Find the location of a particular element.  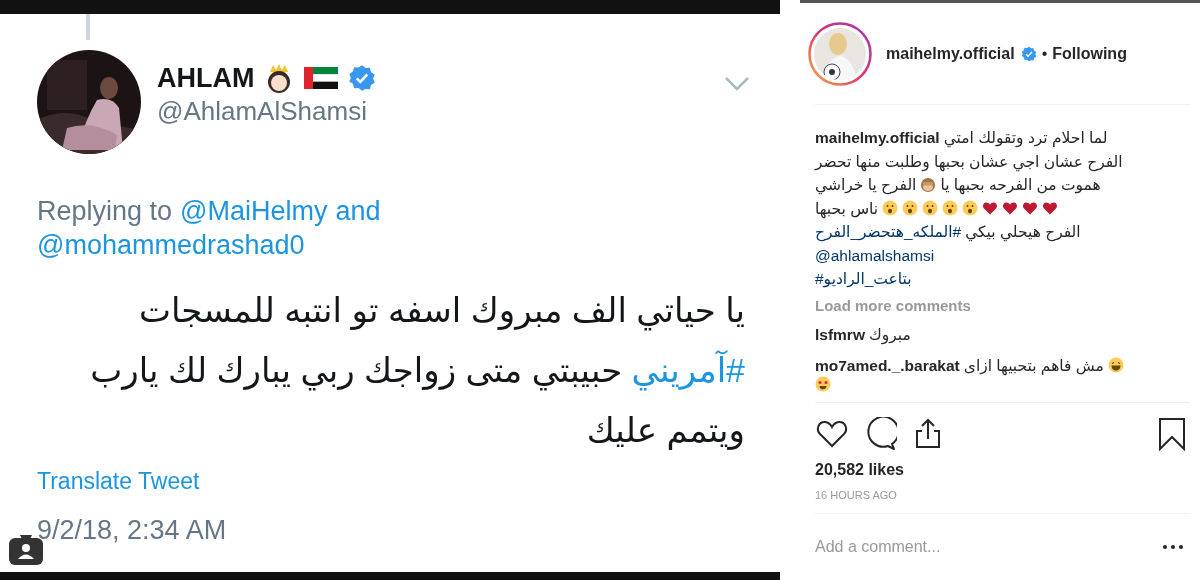

timestamp: 9/2/18, 2:34 AM is located at coordinates (132, 530).